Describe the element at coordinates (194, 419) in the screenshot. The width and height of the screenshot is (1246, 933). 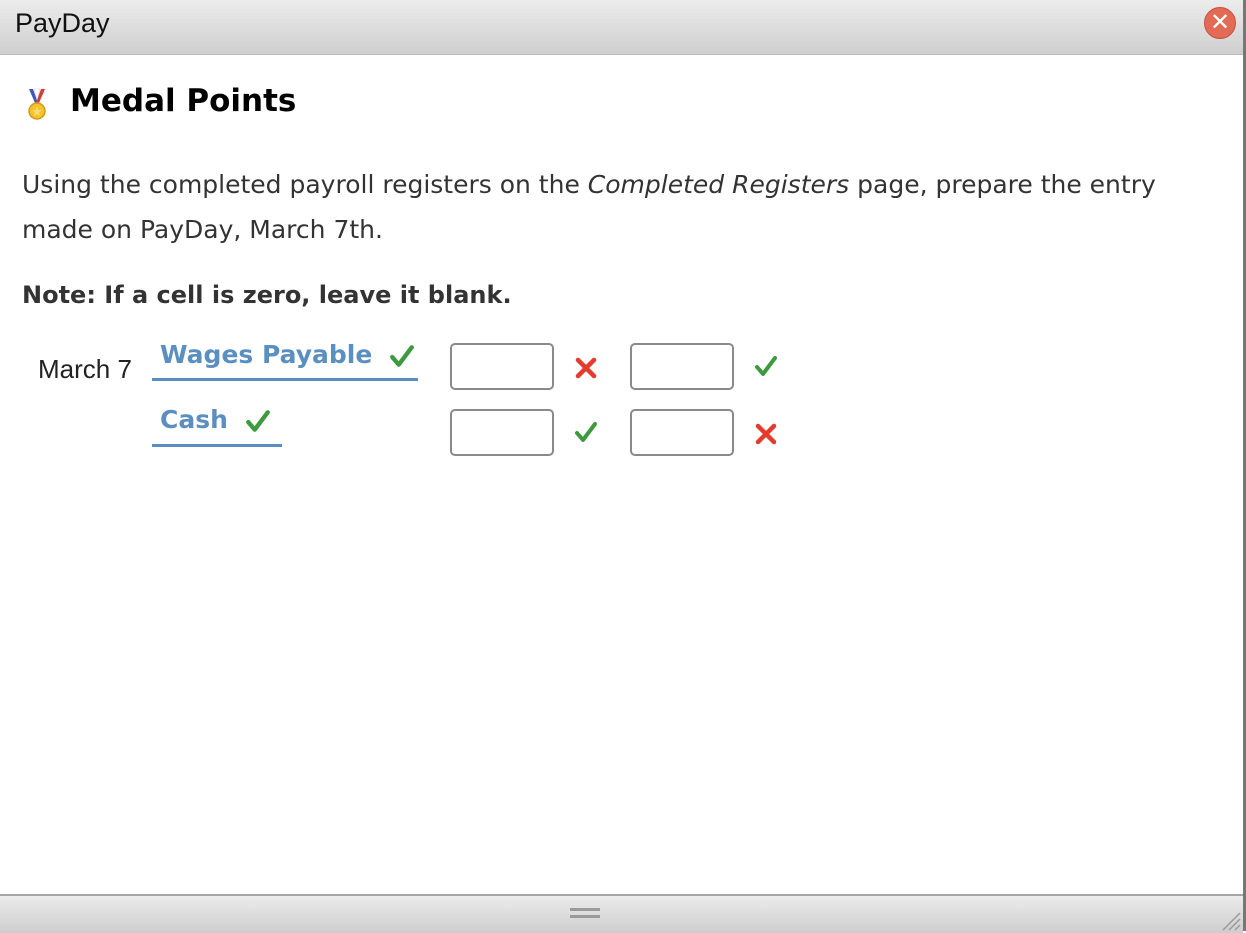
I see `account-label: Cash` at that location.